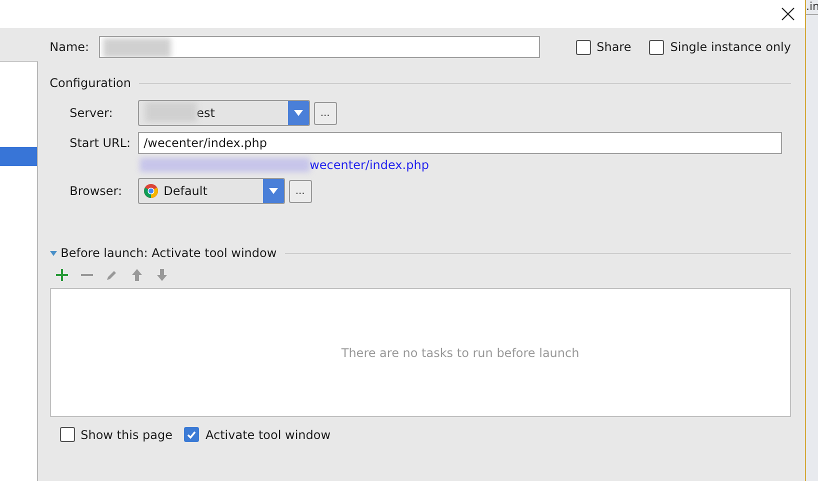 Image resolution: width=818 pixels, height=481 pixels. What do you see at coordinates (224, 113) in the screenshot?
I see `server-dropdown: est` at bounding box center [224, 113].